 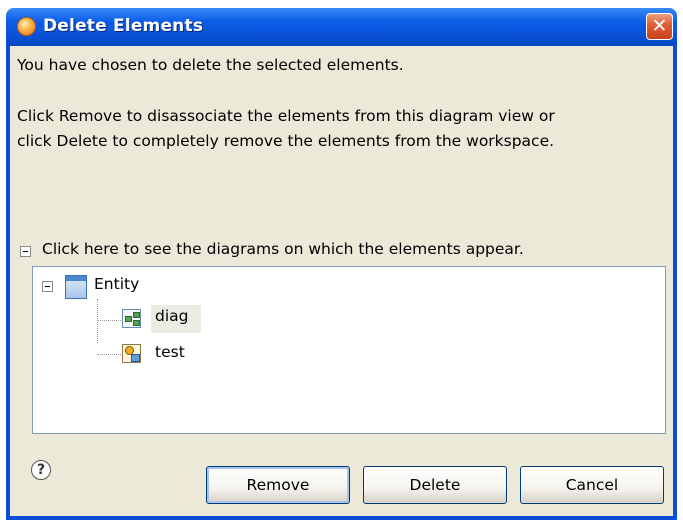 What do you see at coordinates (170, 352) in the screenshot?
I see `tree-item-test: test` at bounding box center [170, 352].